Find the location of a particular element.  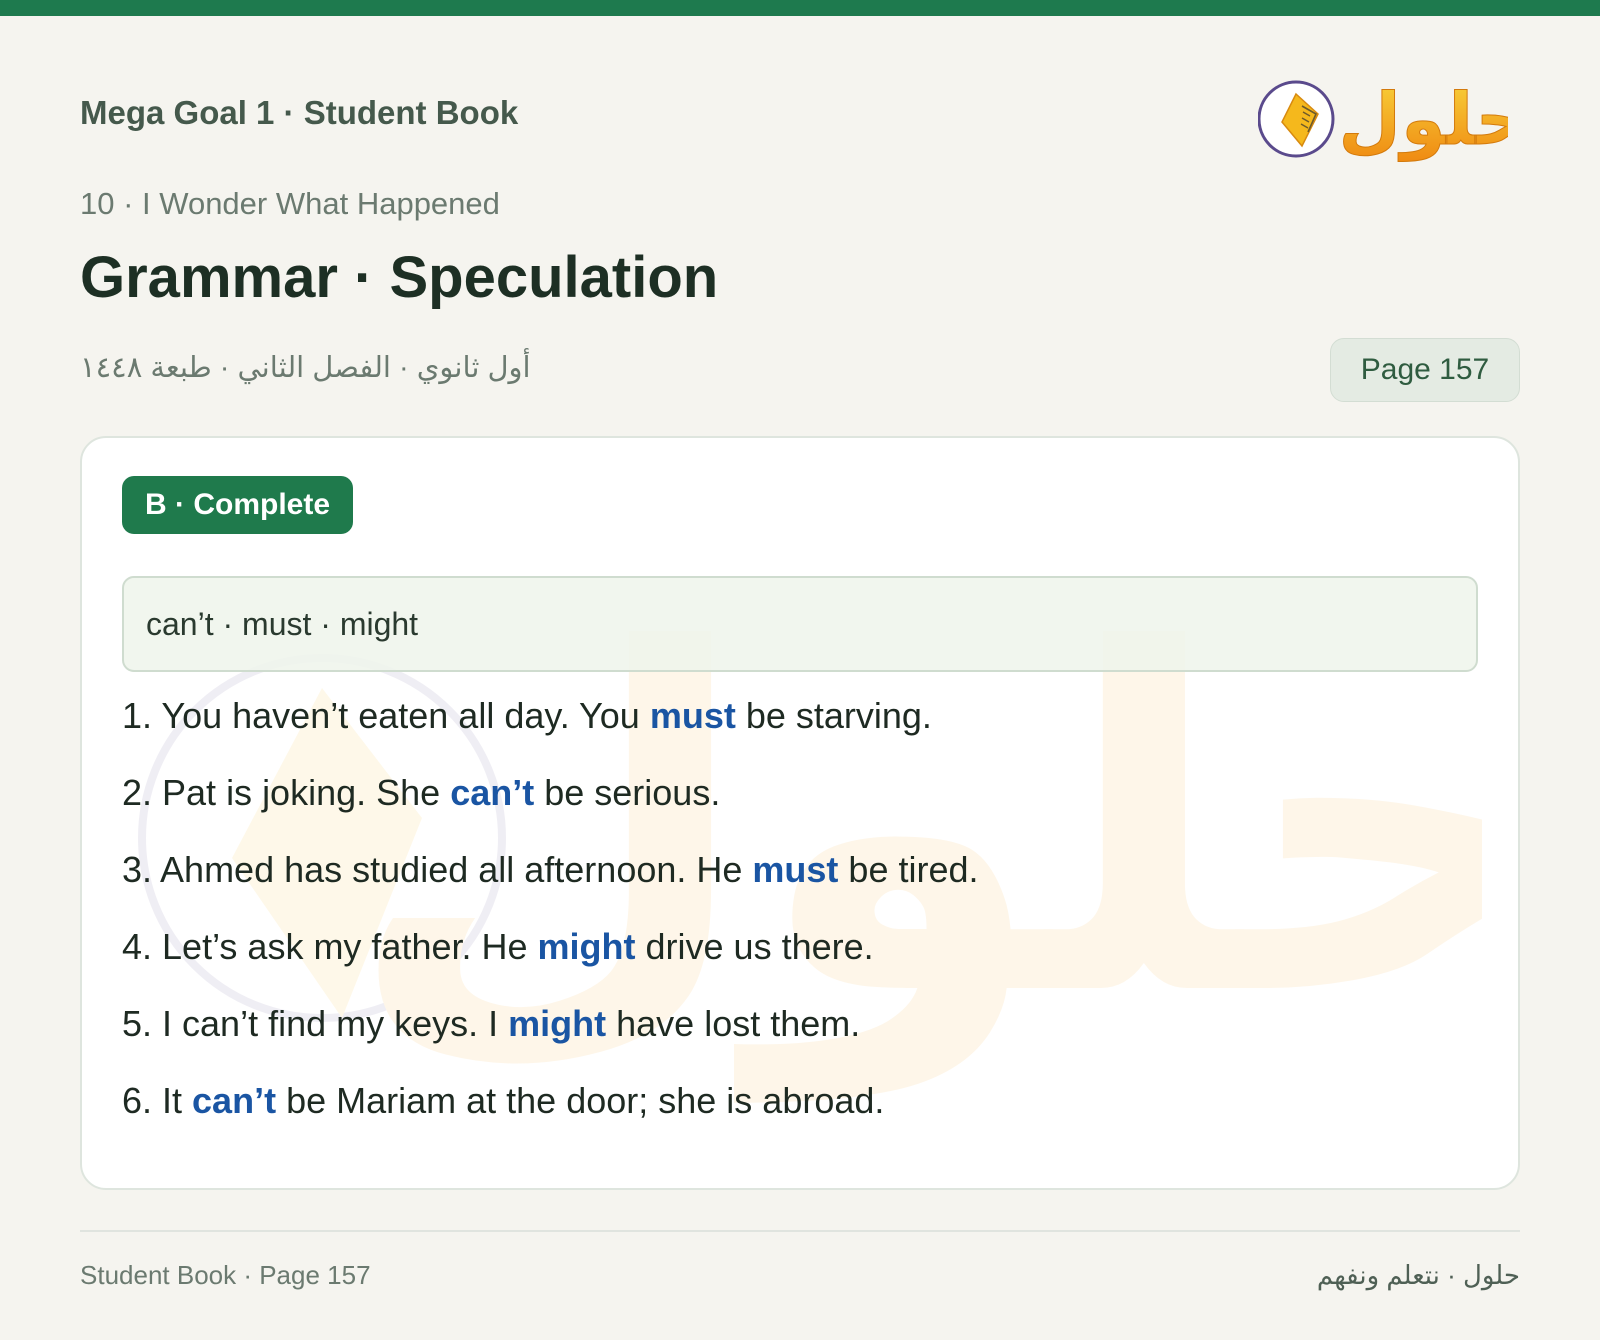

item-text: 6. It is located at coordinates (157, 1100).